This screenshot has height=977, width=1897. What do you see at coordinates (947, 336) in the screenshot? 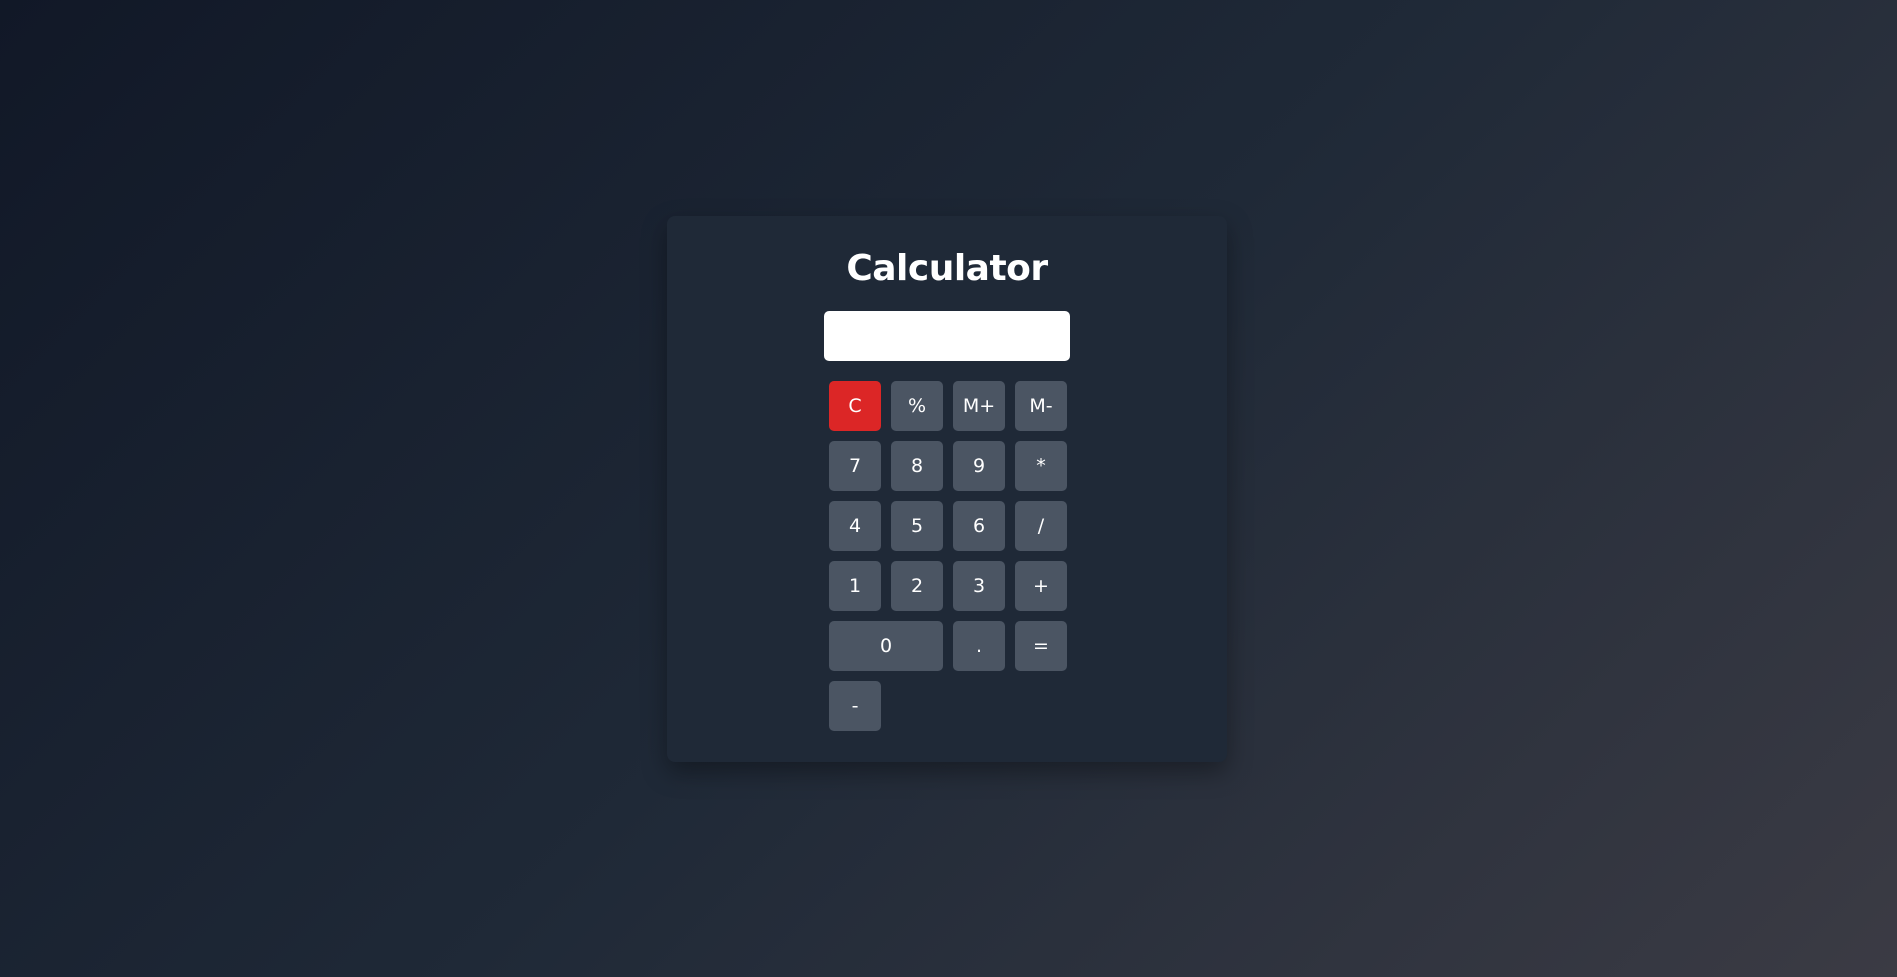
I see `calculator-display` at bounding box center [947, 336].